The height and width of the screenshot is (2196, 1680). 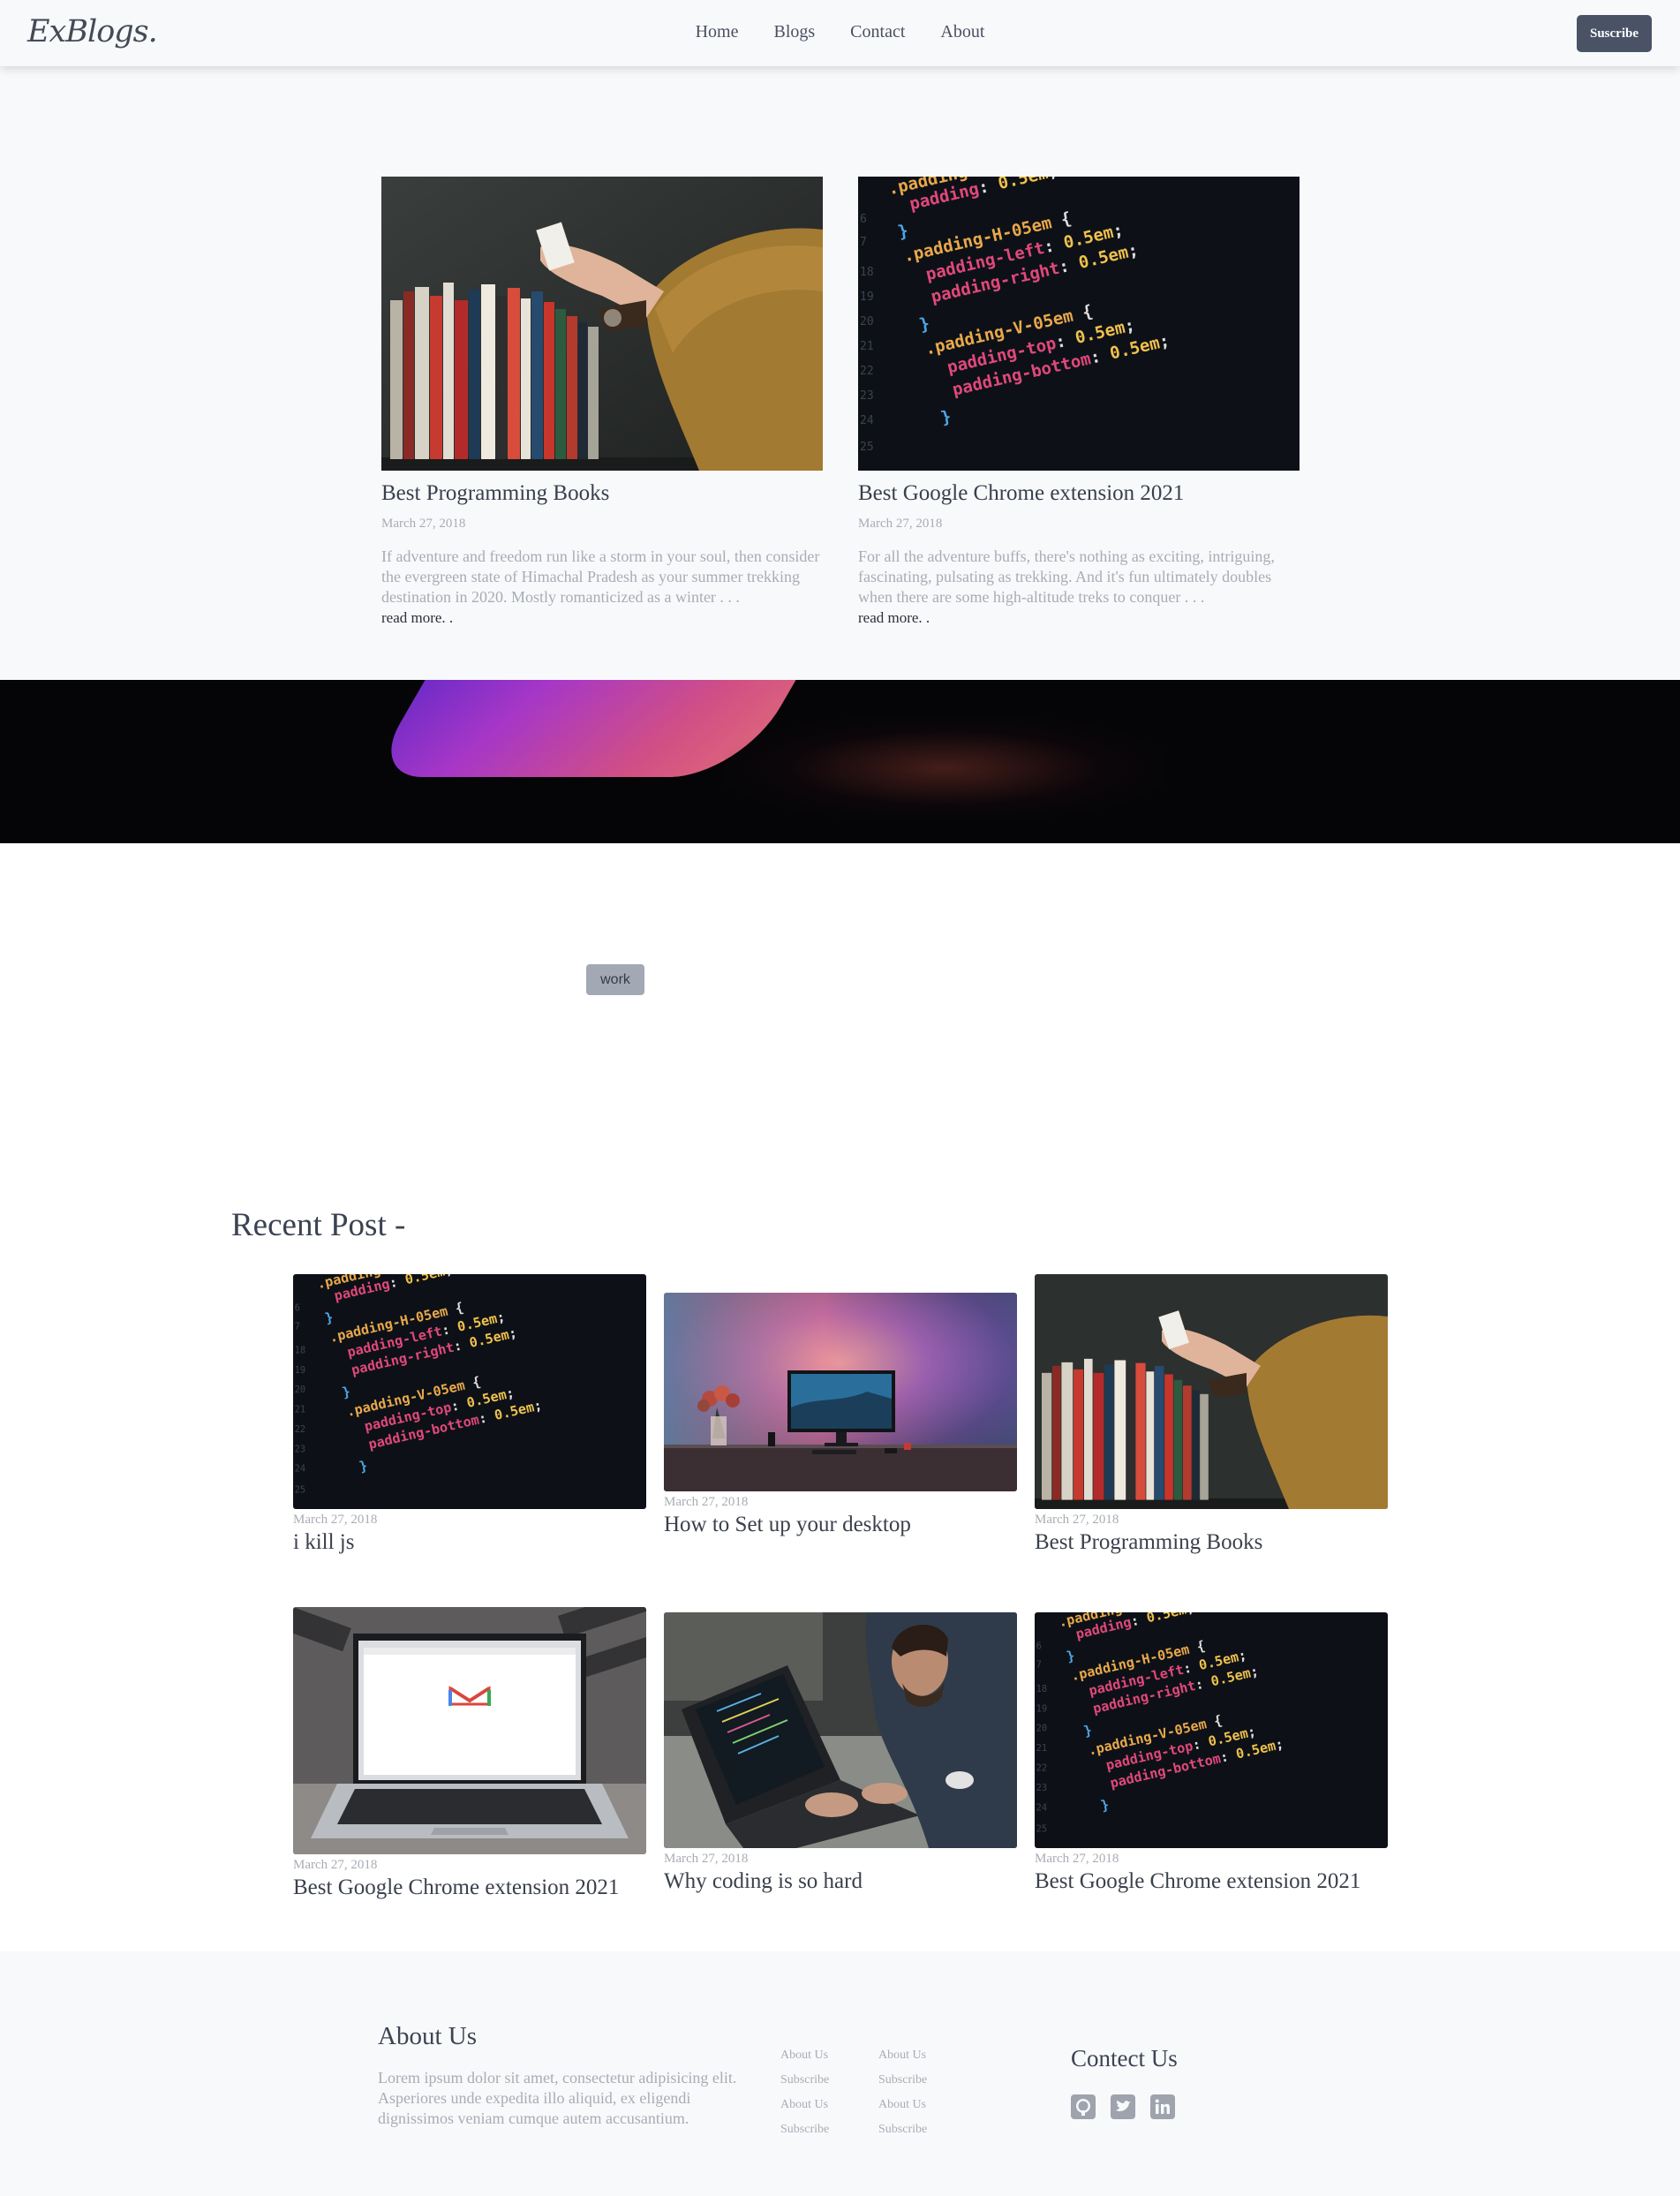 What do you see at coordinates (840, 1525) in the screenshot?
I see `post-title: How to Set up your desktop` at bounding box center [840, 1525].